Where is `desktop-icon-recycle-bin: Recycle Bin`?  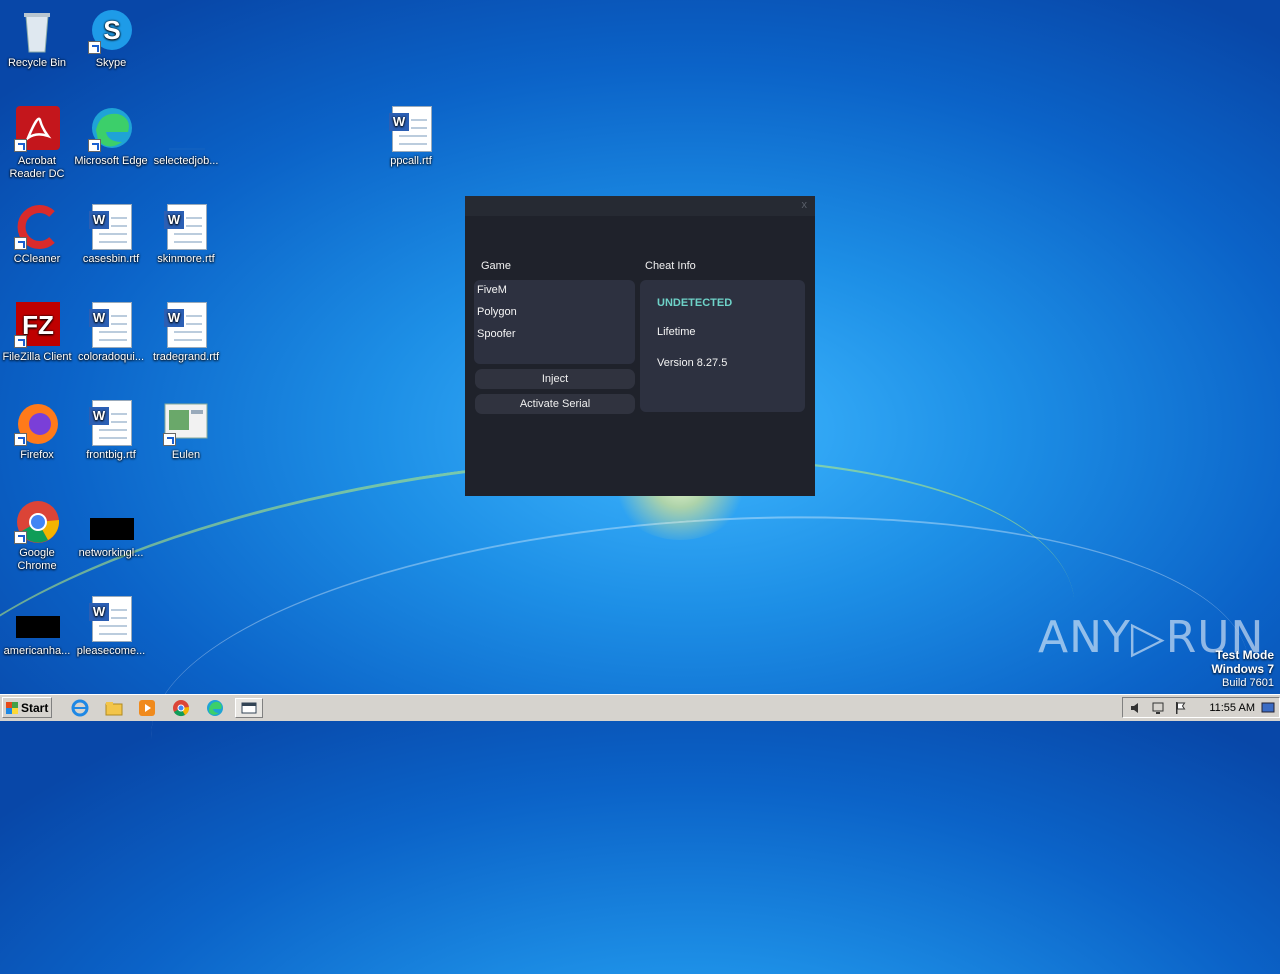
desktop-icon-recycle-bin: Recycle Bin is located at coordinates (37, 39).